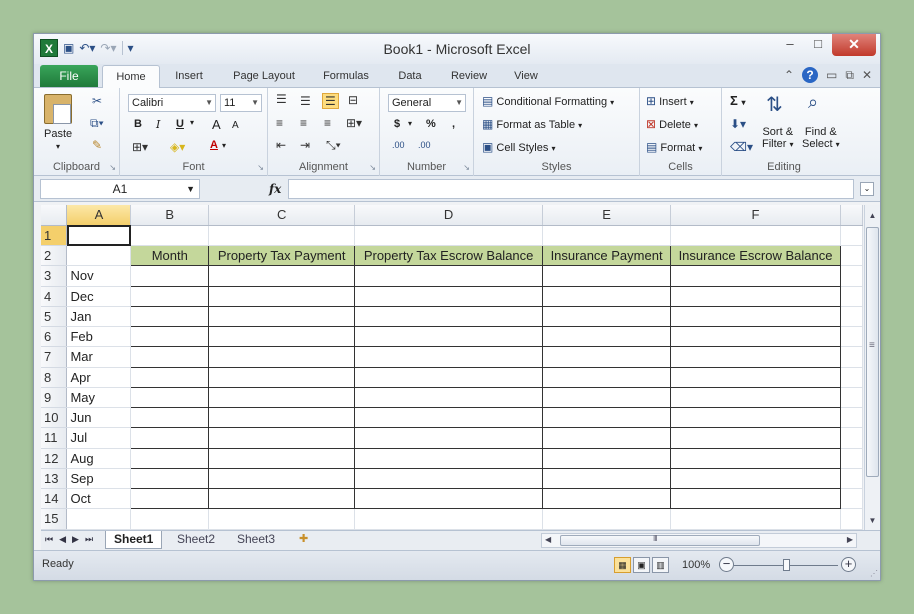 The width and height of the screenshot is (914, 614). What do you see at coordinates (449, 438) in the screenshot?
I see `cell-d11` at bounding box center [449, 438].